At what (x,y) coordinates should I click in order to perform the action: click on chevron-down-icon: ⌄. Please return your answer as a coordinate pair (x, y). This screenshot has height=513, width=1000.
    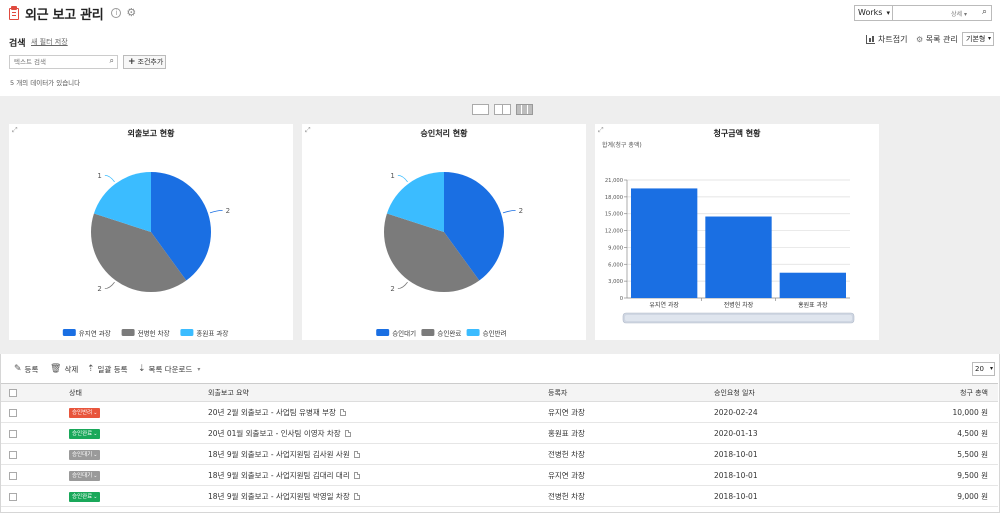
    Looking at the image, I should click on (95, 496).